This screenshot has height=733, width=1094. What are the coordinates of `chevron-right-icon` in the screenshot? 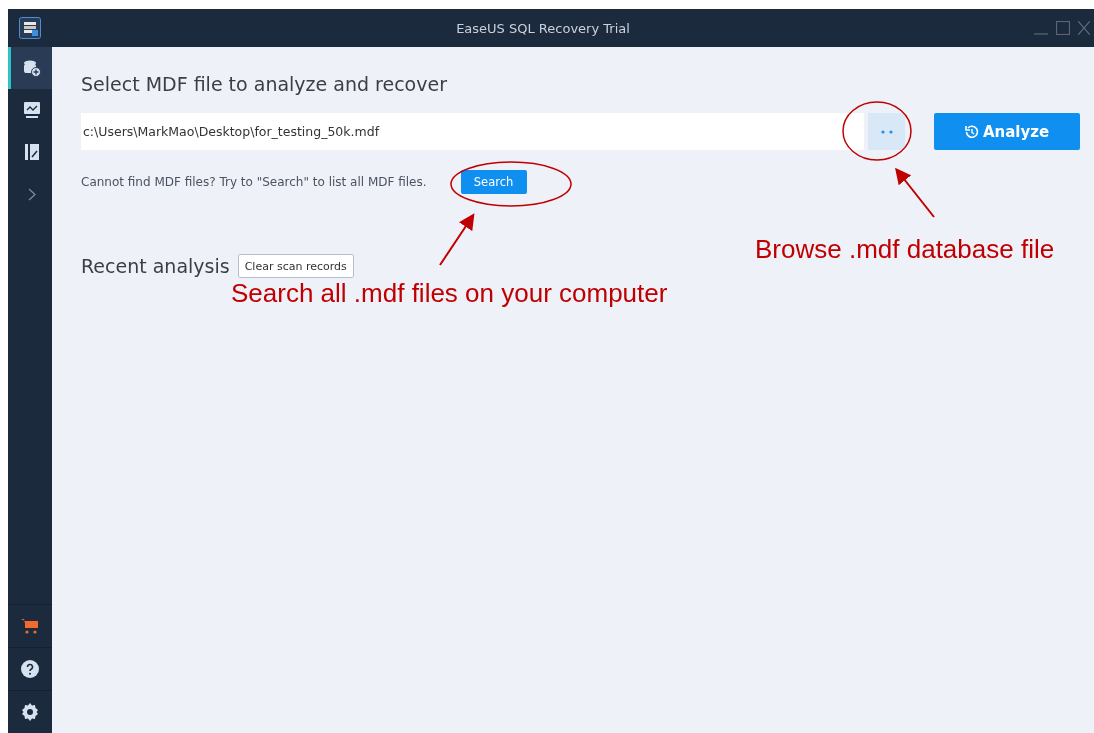 It's located at (31, 194).